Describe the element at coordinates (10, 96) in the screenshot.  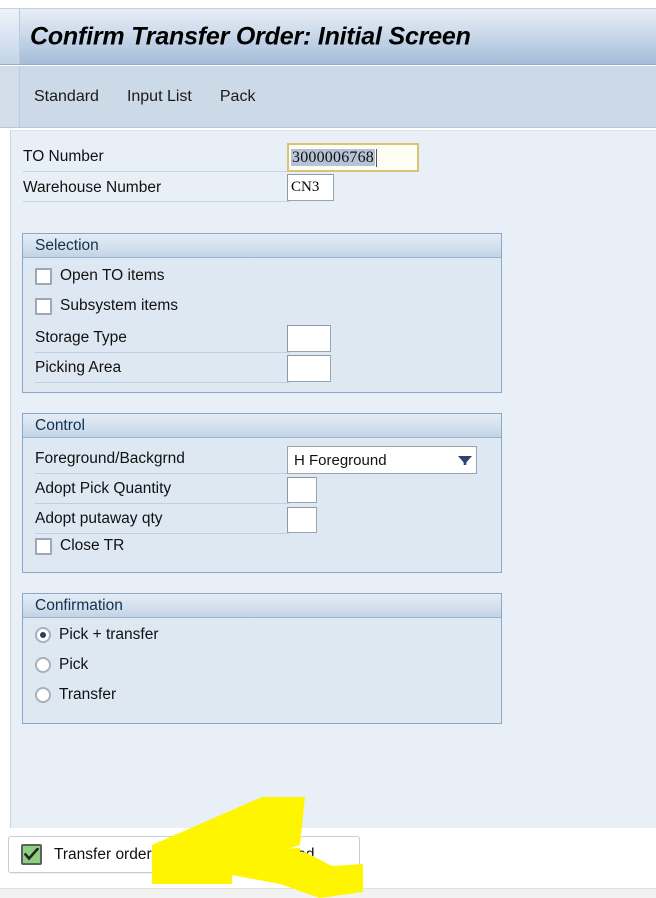
I see `toolbar-left-strip` at that location.